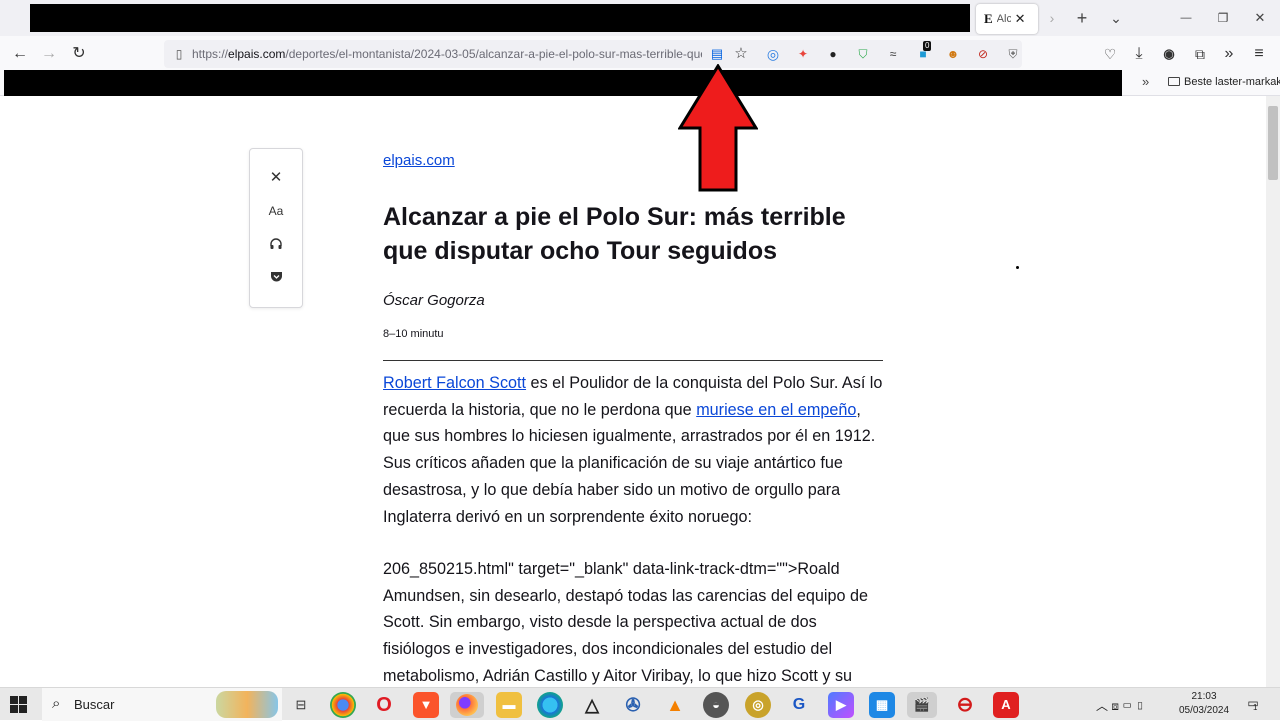 The width and height of the screenshot is (1280, 725). I want to click on account-icon: ◉, so click(1169, 54).